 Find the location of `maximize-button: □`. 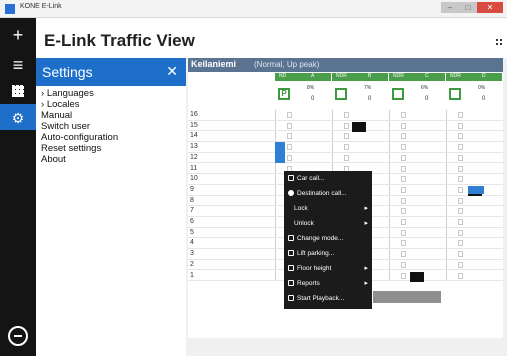

maximize-button: □ is located at coordinates (468, 7).